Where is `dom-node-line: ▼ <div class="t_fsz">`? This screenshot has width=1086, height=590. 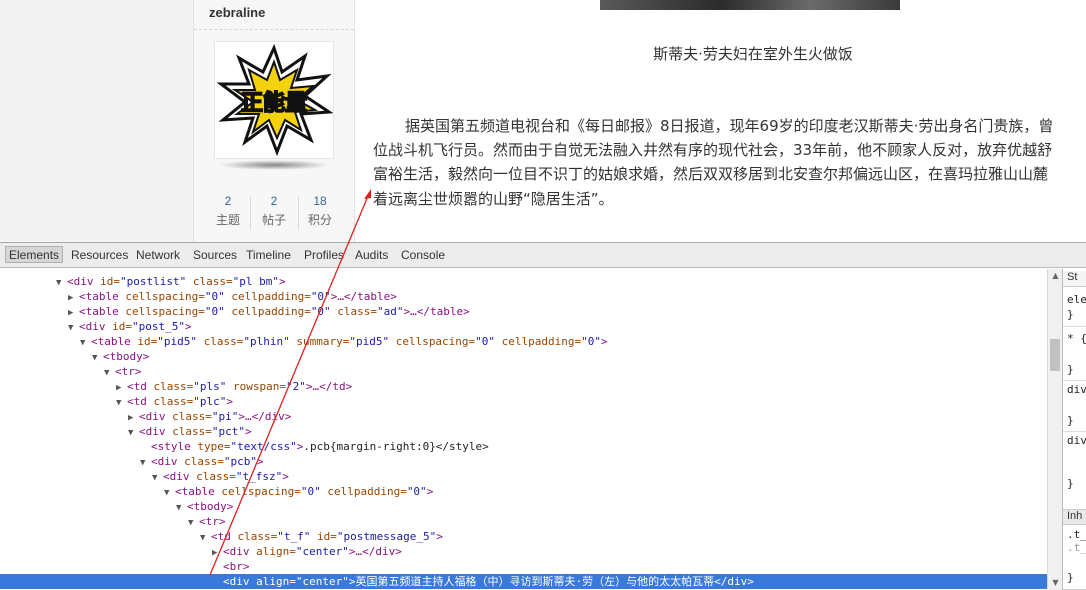
dom-node-line: ▼ <div class="t_fsz"> is located at coordinates (523, 476).